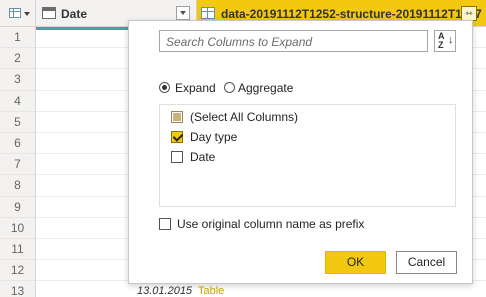 Image resolution: width=486 pixels, height=297 pixels. Describe the element at coordinates (49, 13) in the screenshot. I see `calendar-icon` at that location.